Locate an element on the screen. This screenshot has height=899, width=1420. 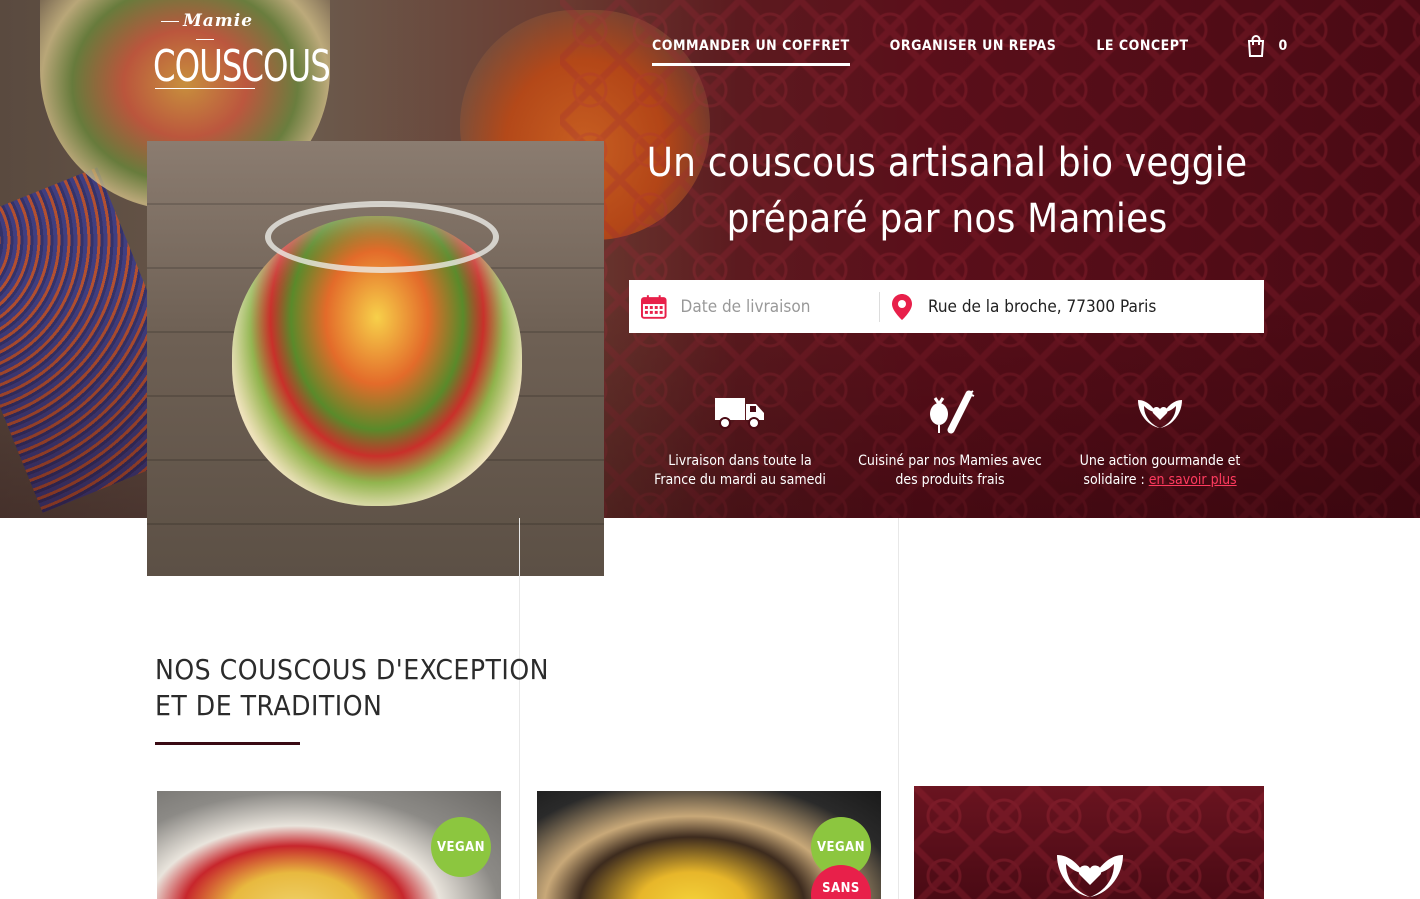
shopping-bag-icon is located at coordinates (1255, 46).